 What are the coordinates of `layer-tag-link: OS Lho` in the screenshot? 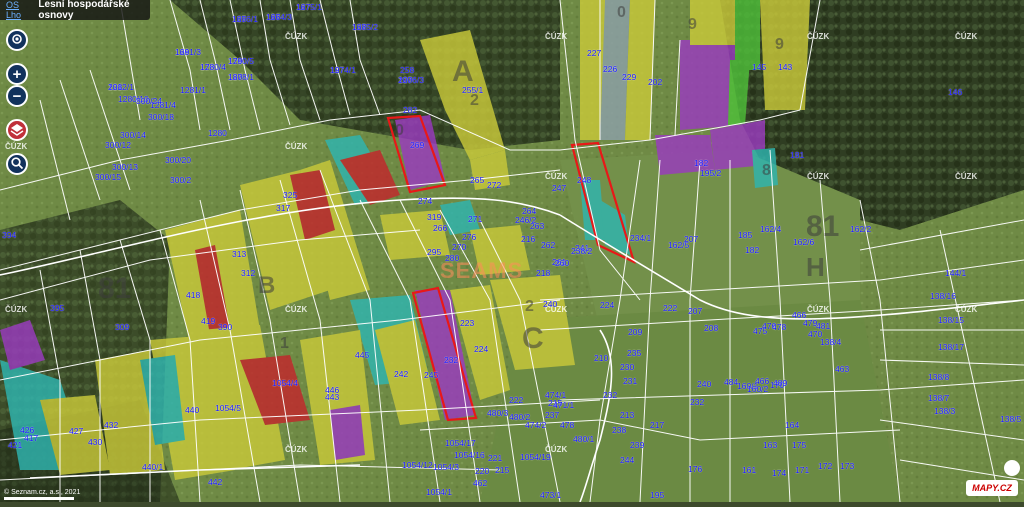 It's located at (19, 10).